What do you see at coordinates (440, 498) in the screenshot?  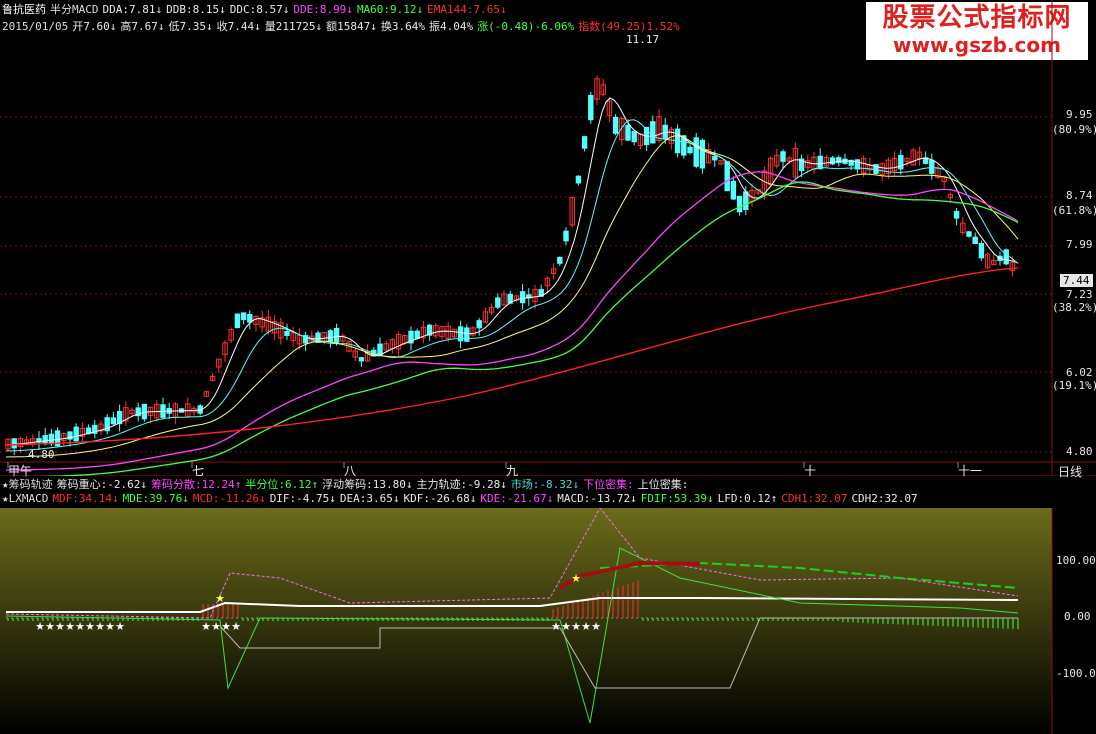 I see `indicator2-value: KDF:-26.68↓` at bounding box center [440, 498].